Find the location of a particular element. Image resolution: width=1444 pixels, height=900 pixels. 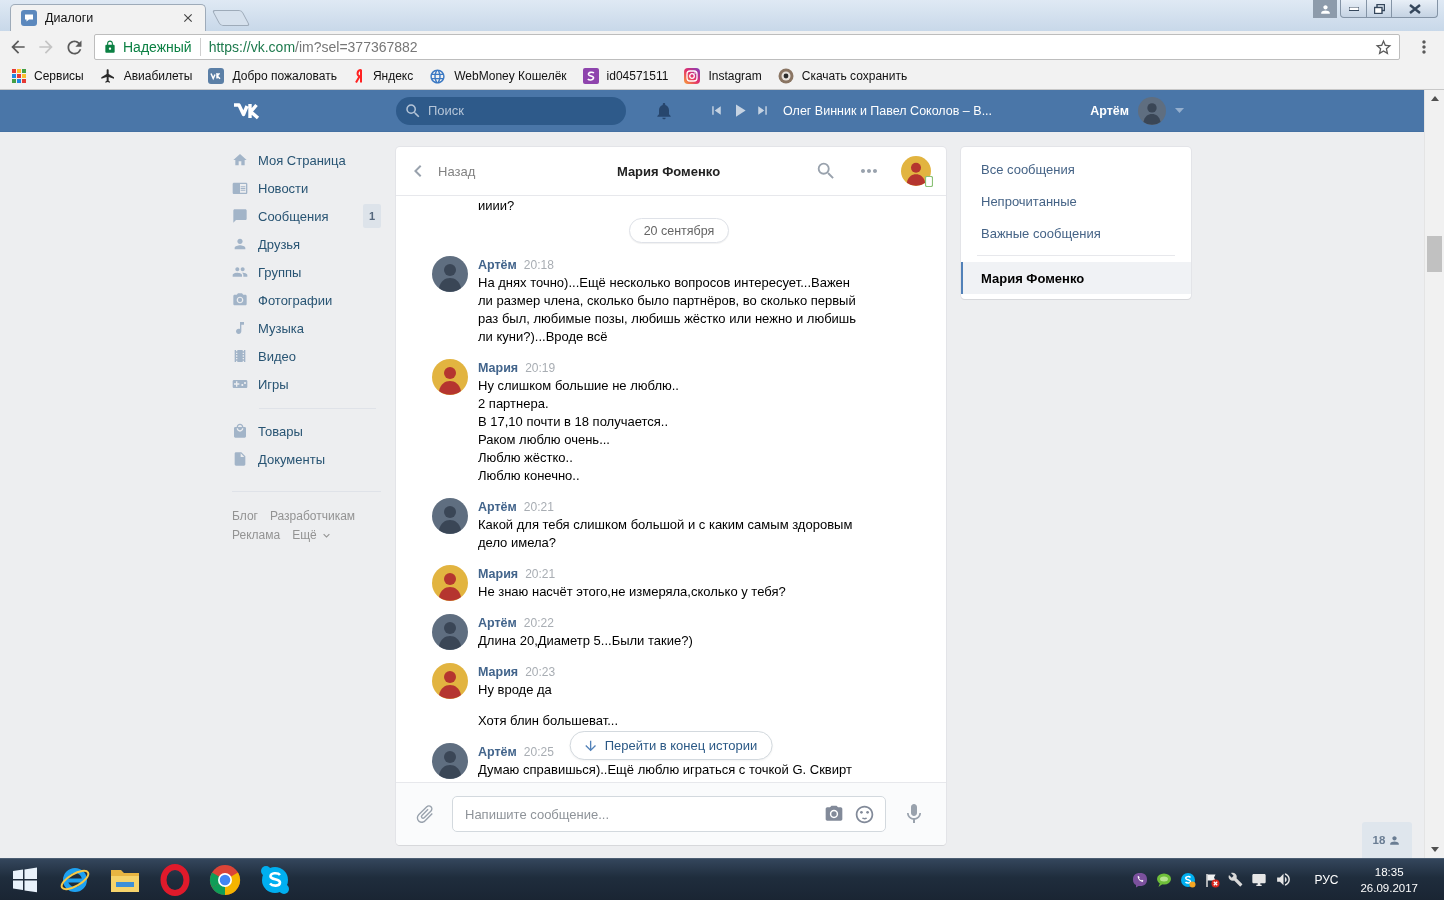

film-icon is located at coordinates (240, 356).